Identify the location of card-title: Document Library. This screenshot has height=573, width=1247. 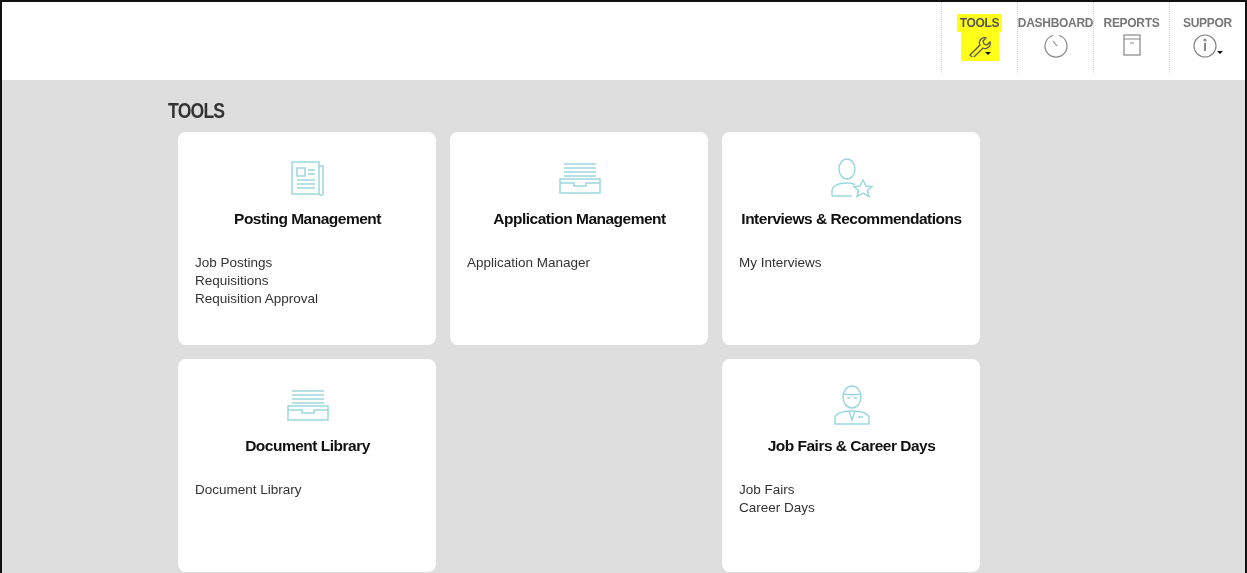
(307, 446).